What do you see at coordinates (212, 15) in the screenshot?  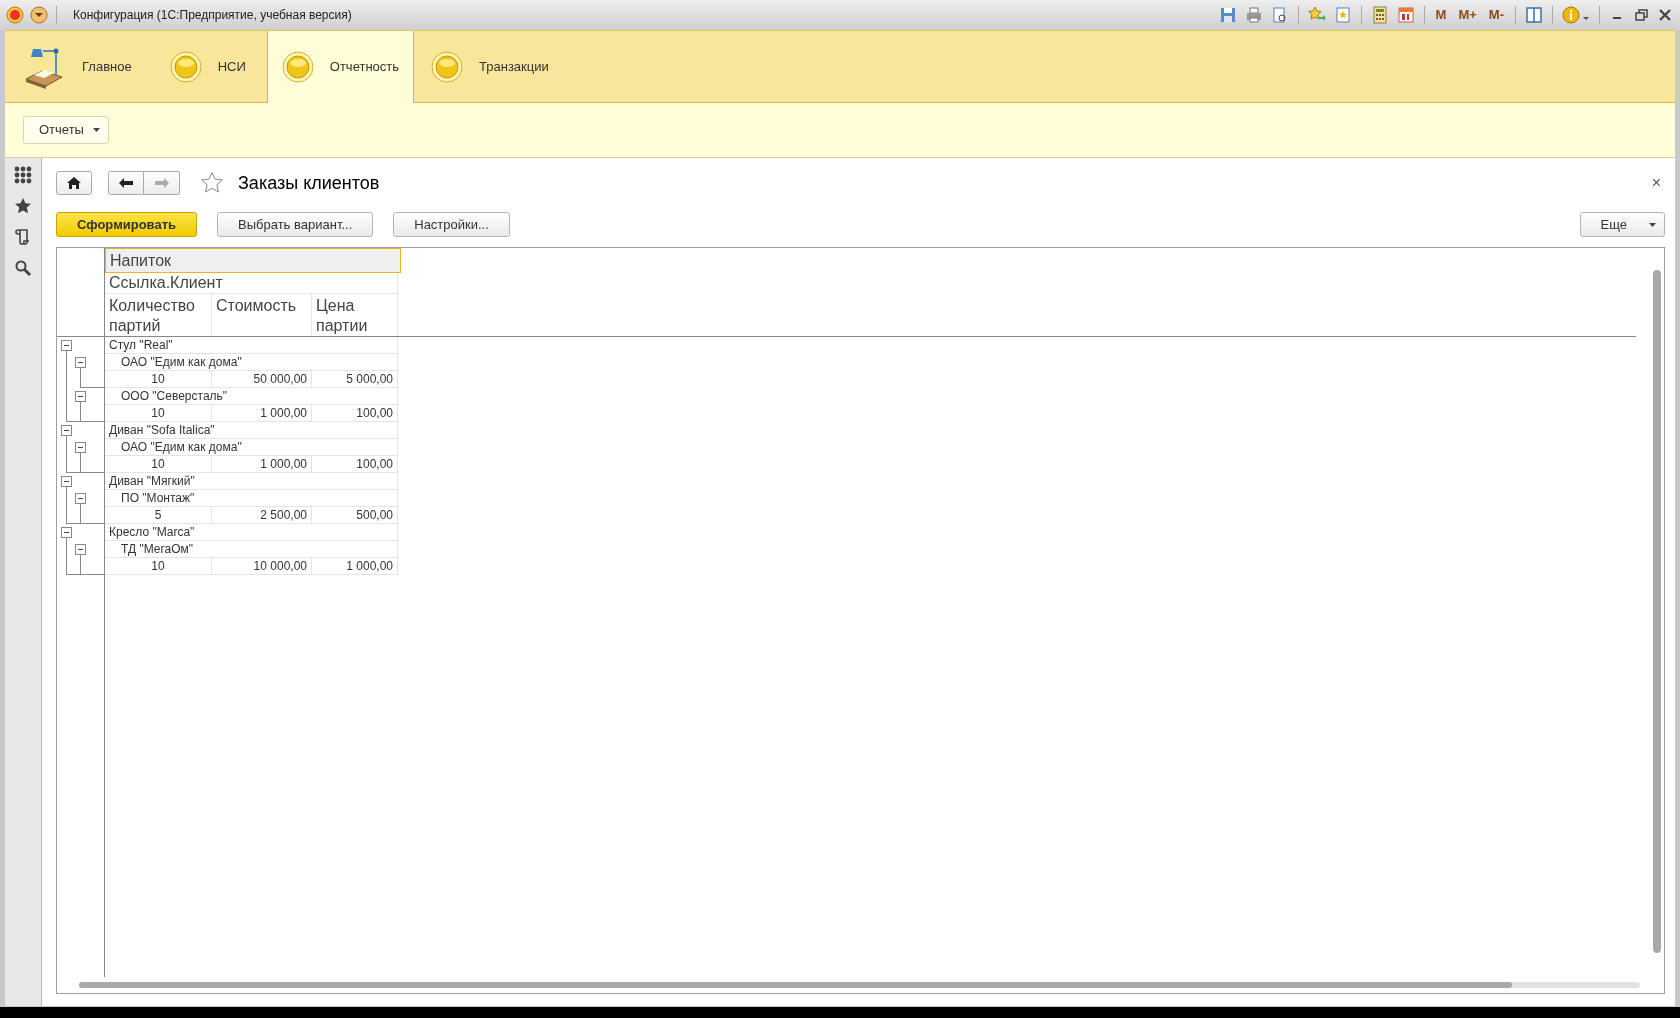 I see `window-title: Конфигурация (1С:Предприятие, учебная версия)` at bounding box center [212, 15].